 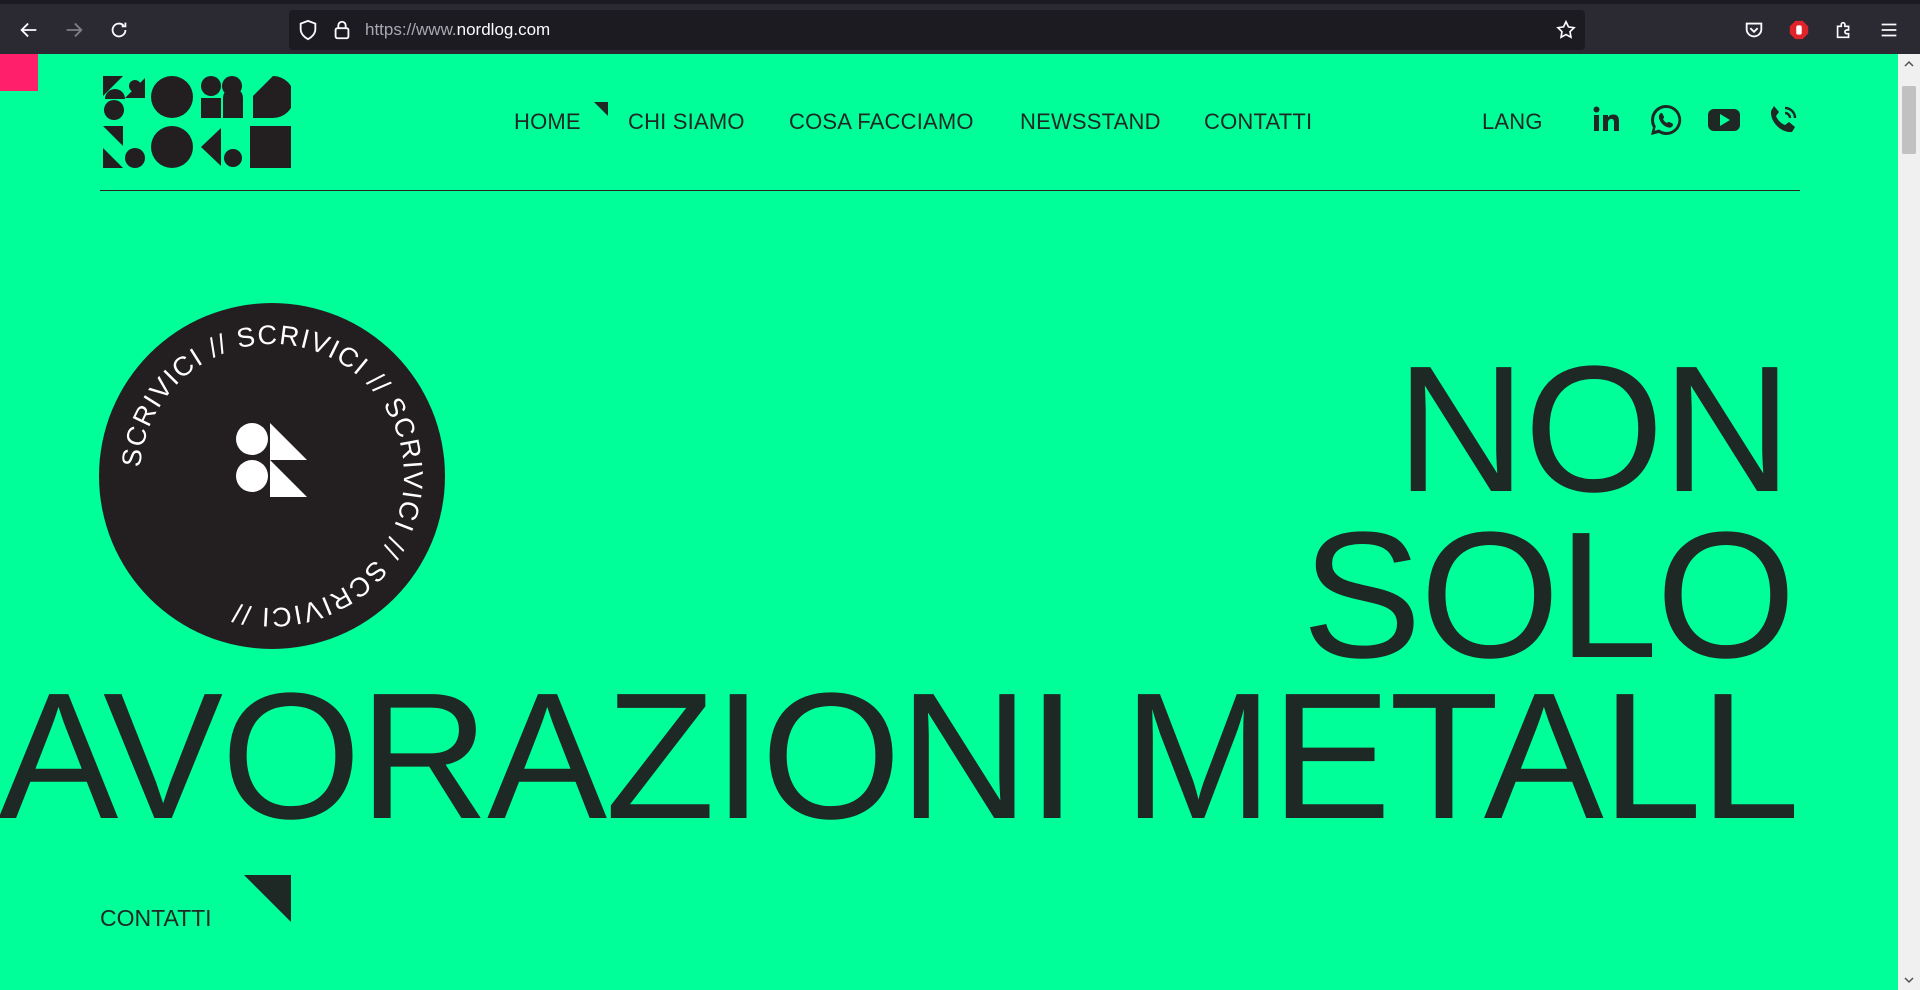 I want to click on nav-active-indicator, so click(x=601, y=109).